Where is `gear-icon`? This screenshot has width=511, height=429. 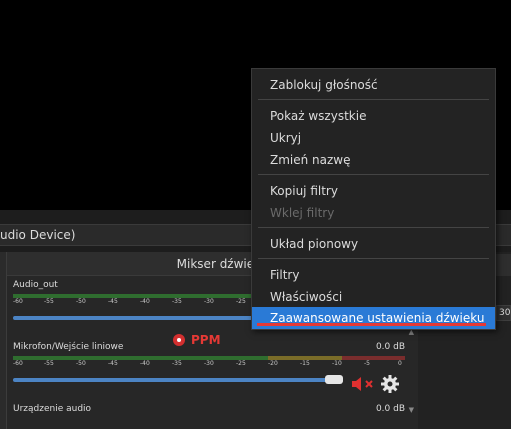
gear-icon is located at coordinates (390, 384).